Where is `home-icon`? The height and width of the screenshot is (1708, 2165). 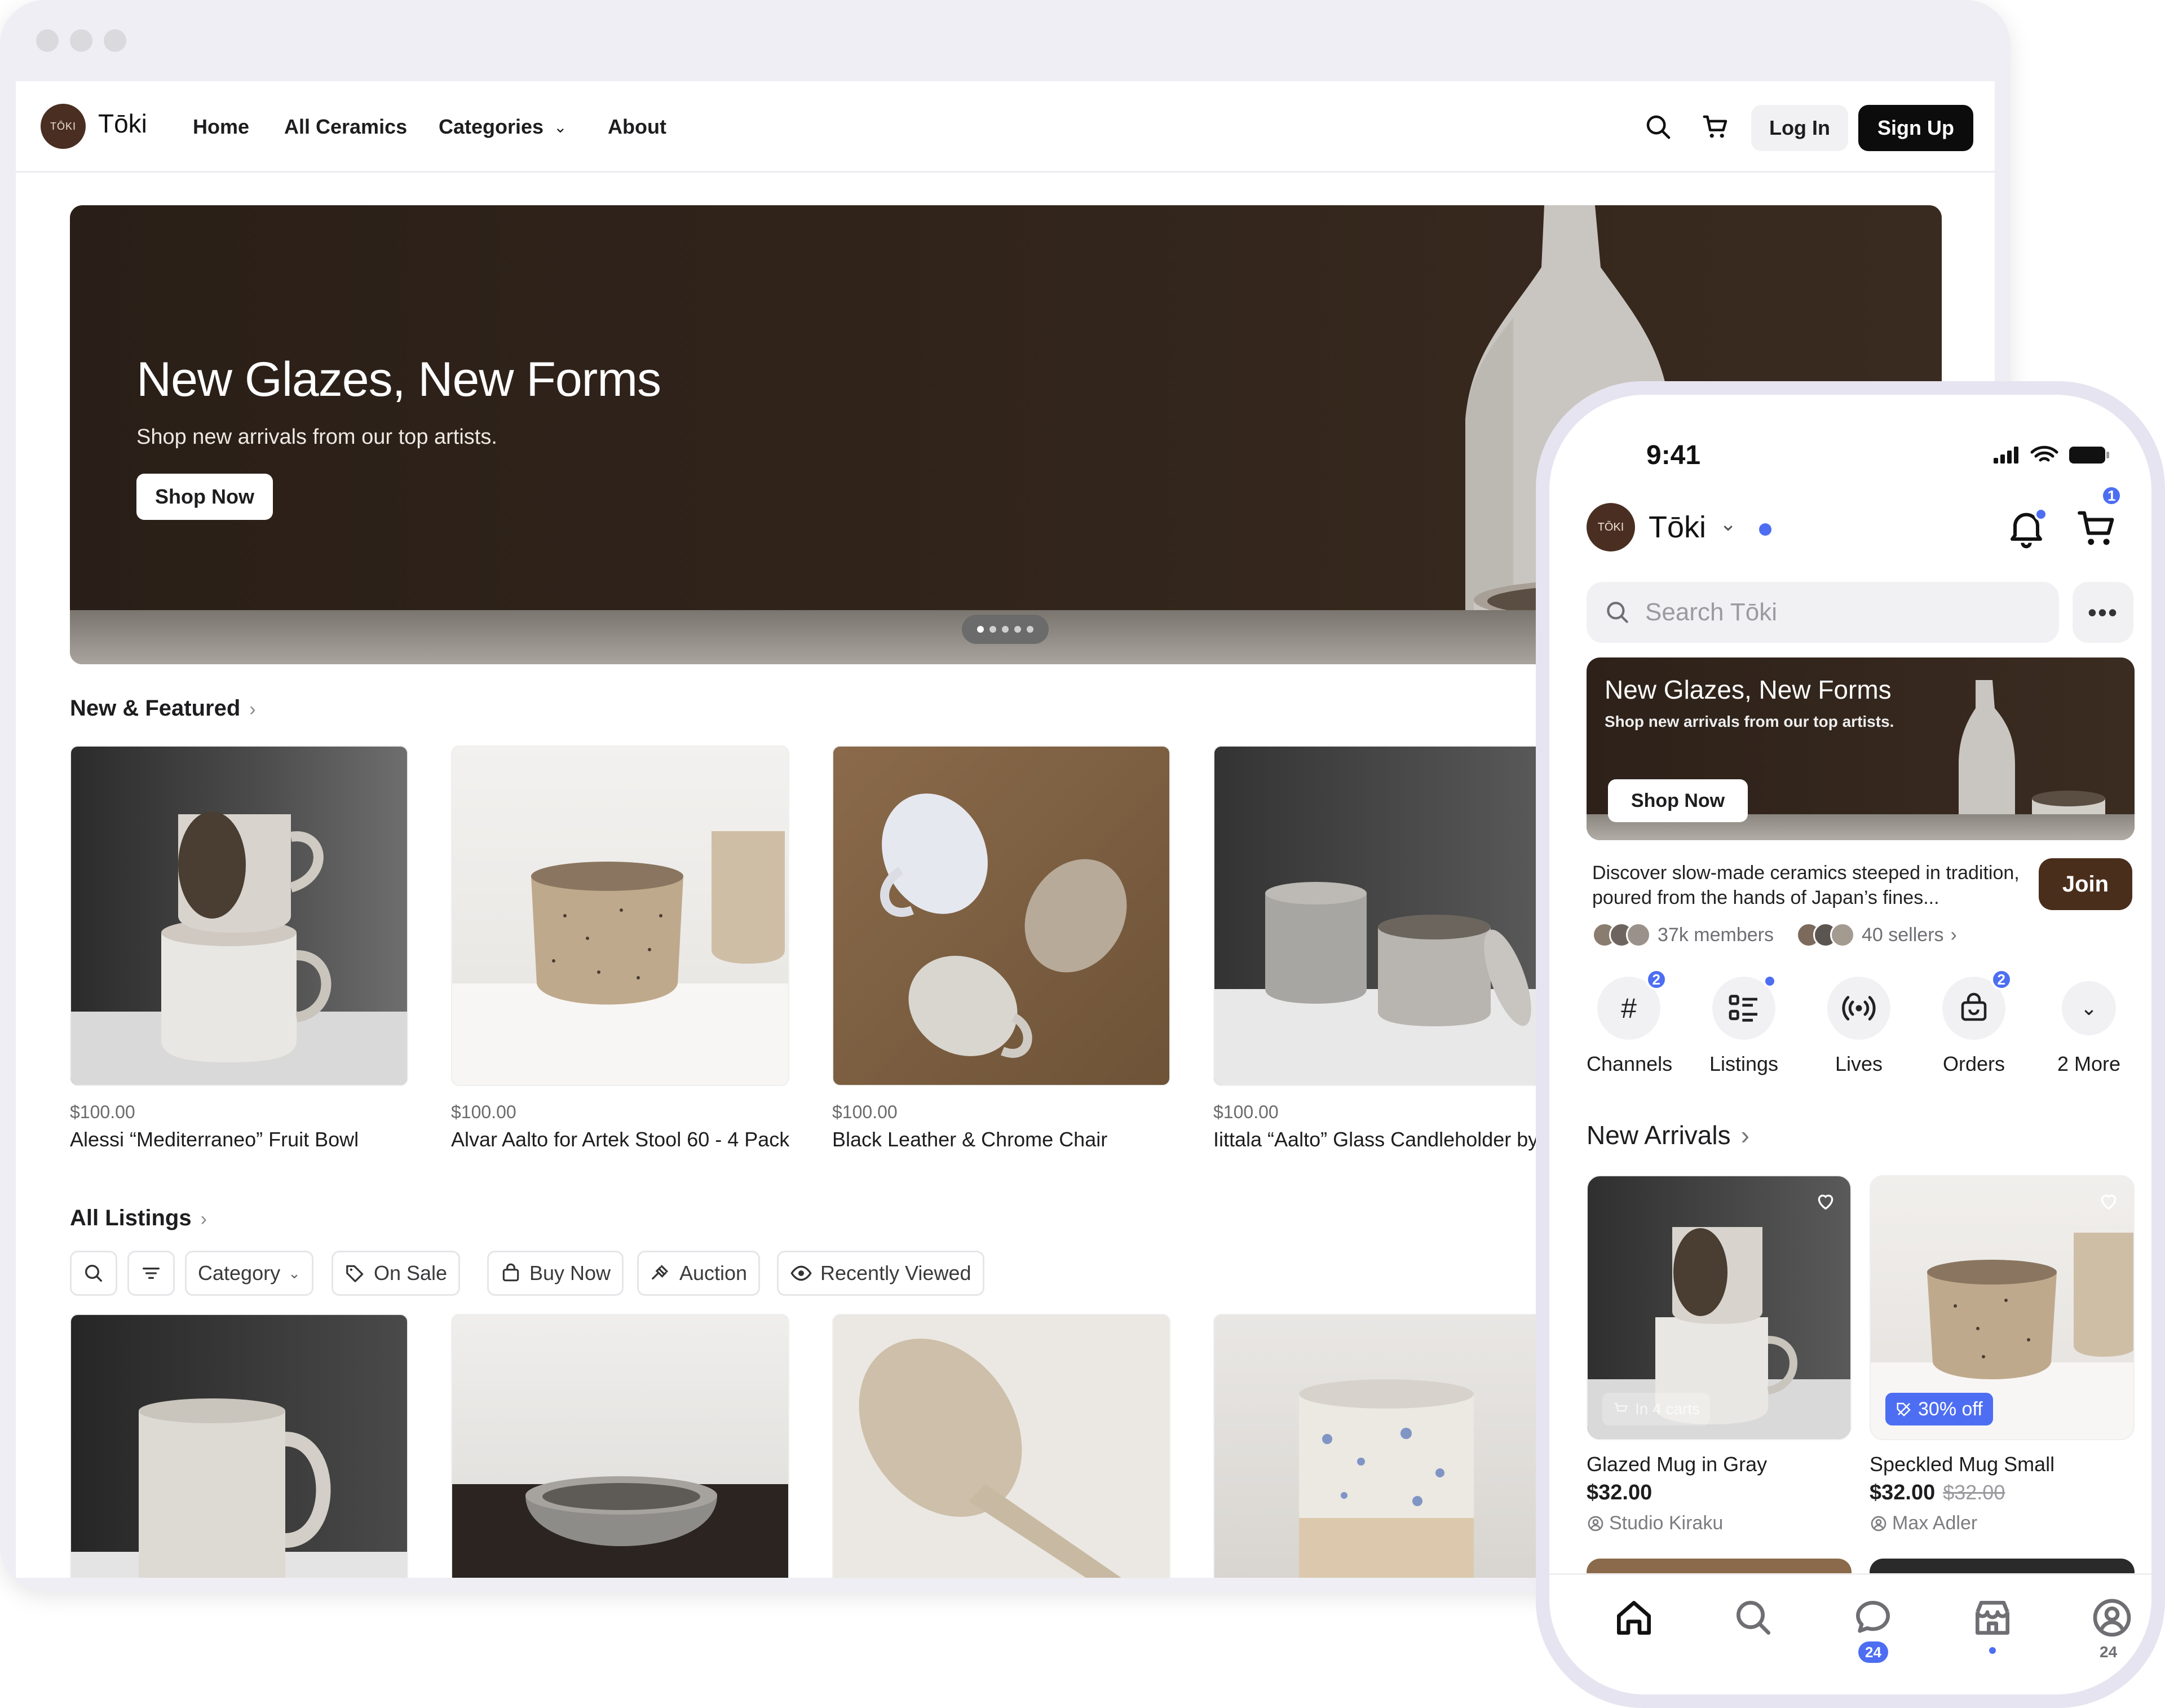
home-icon is located at coordinates (1634, 1617).